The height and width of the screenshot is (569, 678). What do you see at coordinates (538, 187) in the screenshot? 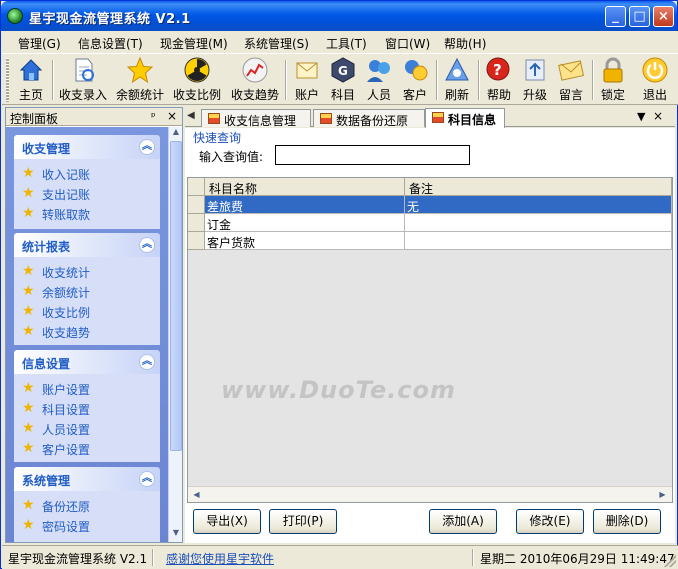
I see `column-header-note: 备注` at bounding box center [538, 187].